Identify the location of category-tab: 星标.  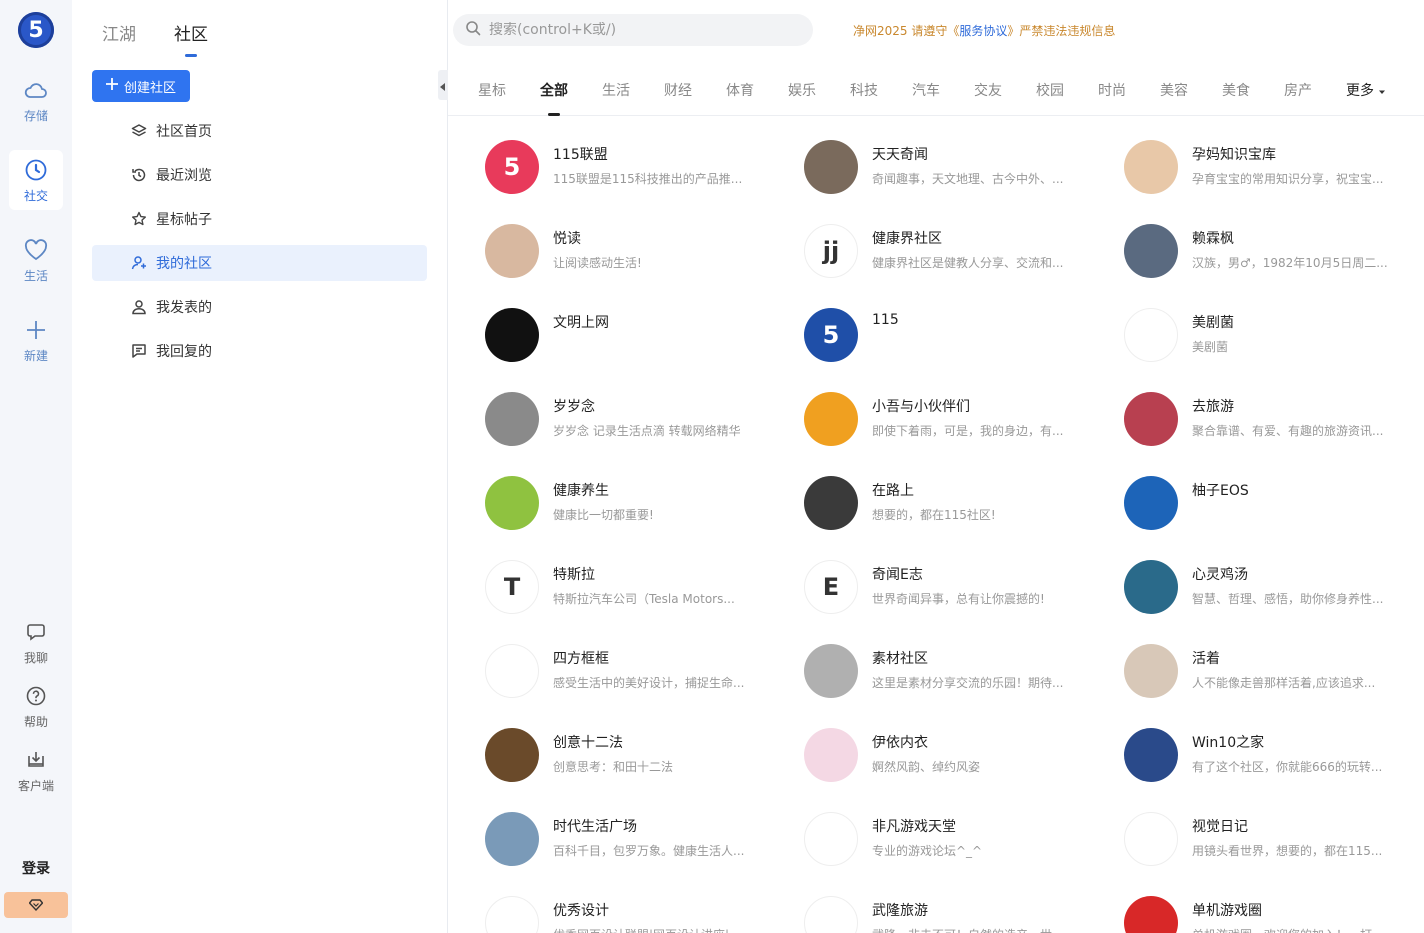
(492, 90).